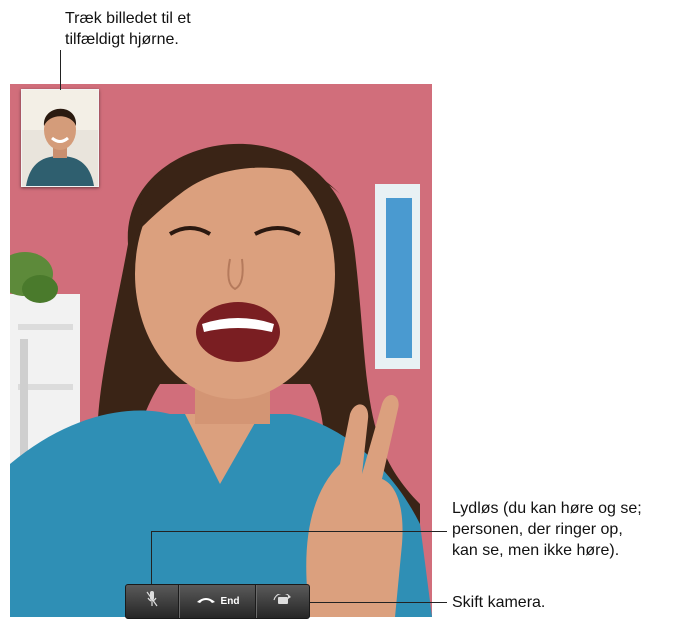  I want to click on leader-line-pip, so click(60, 70).